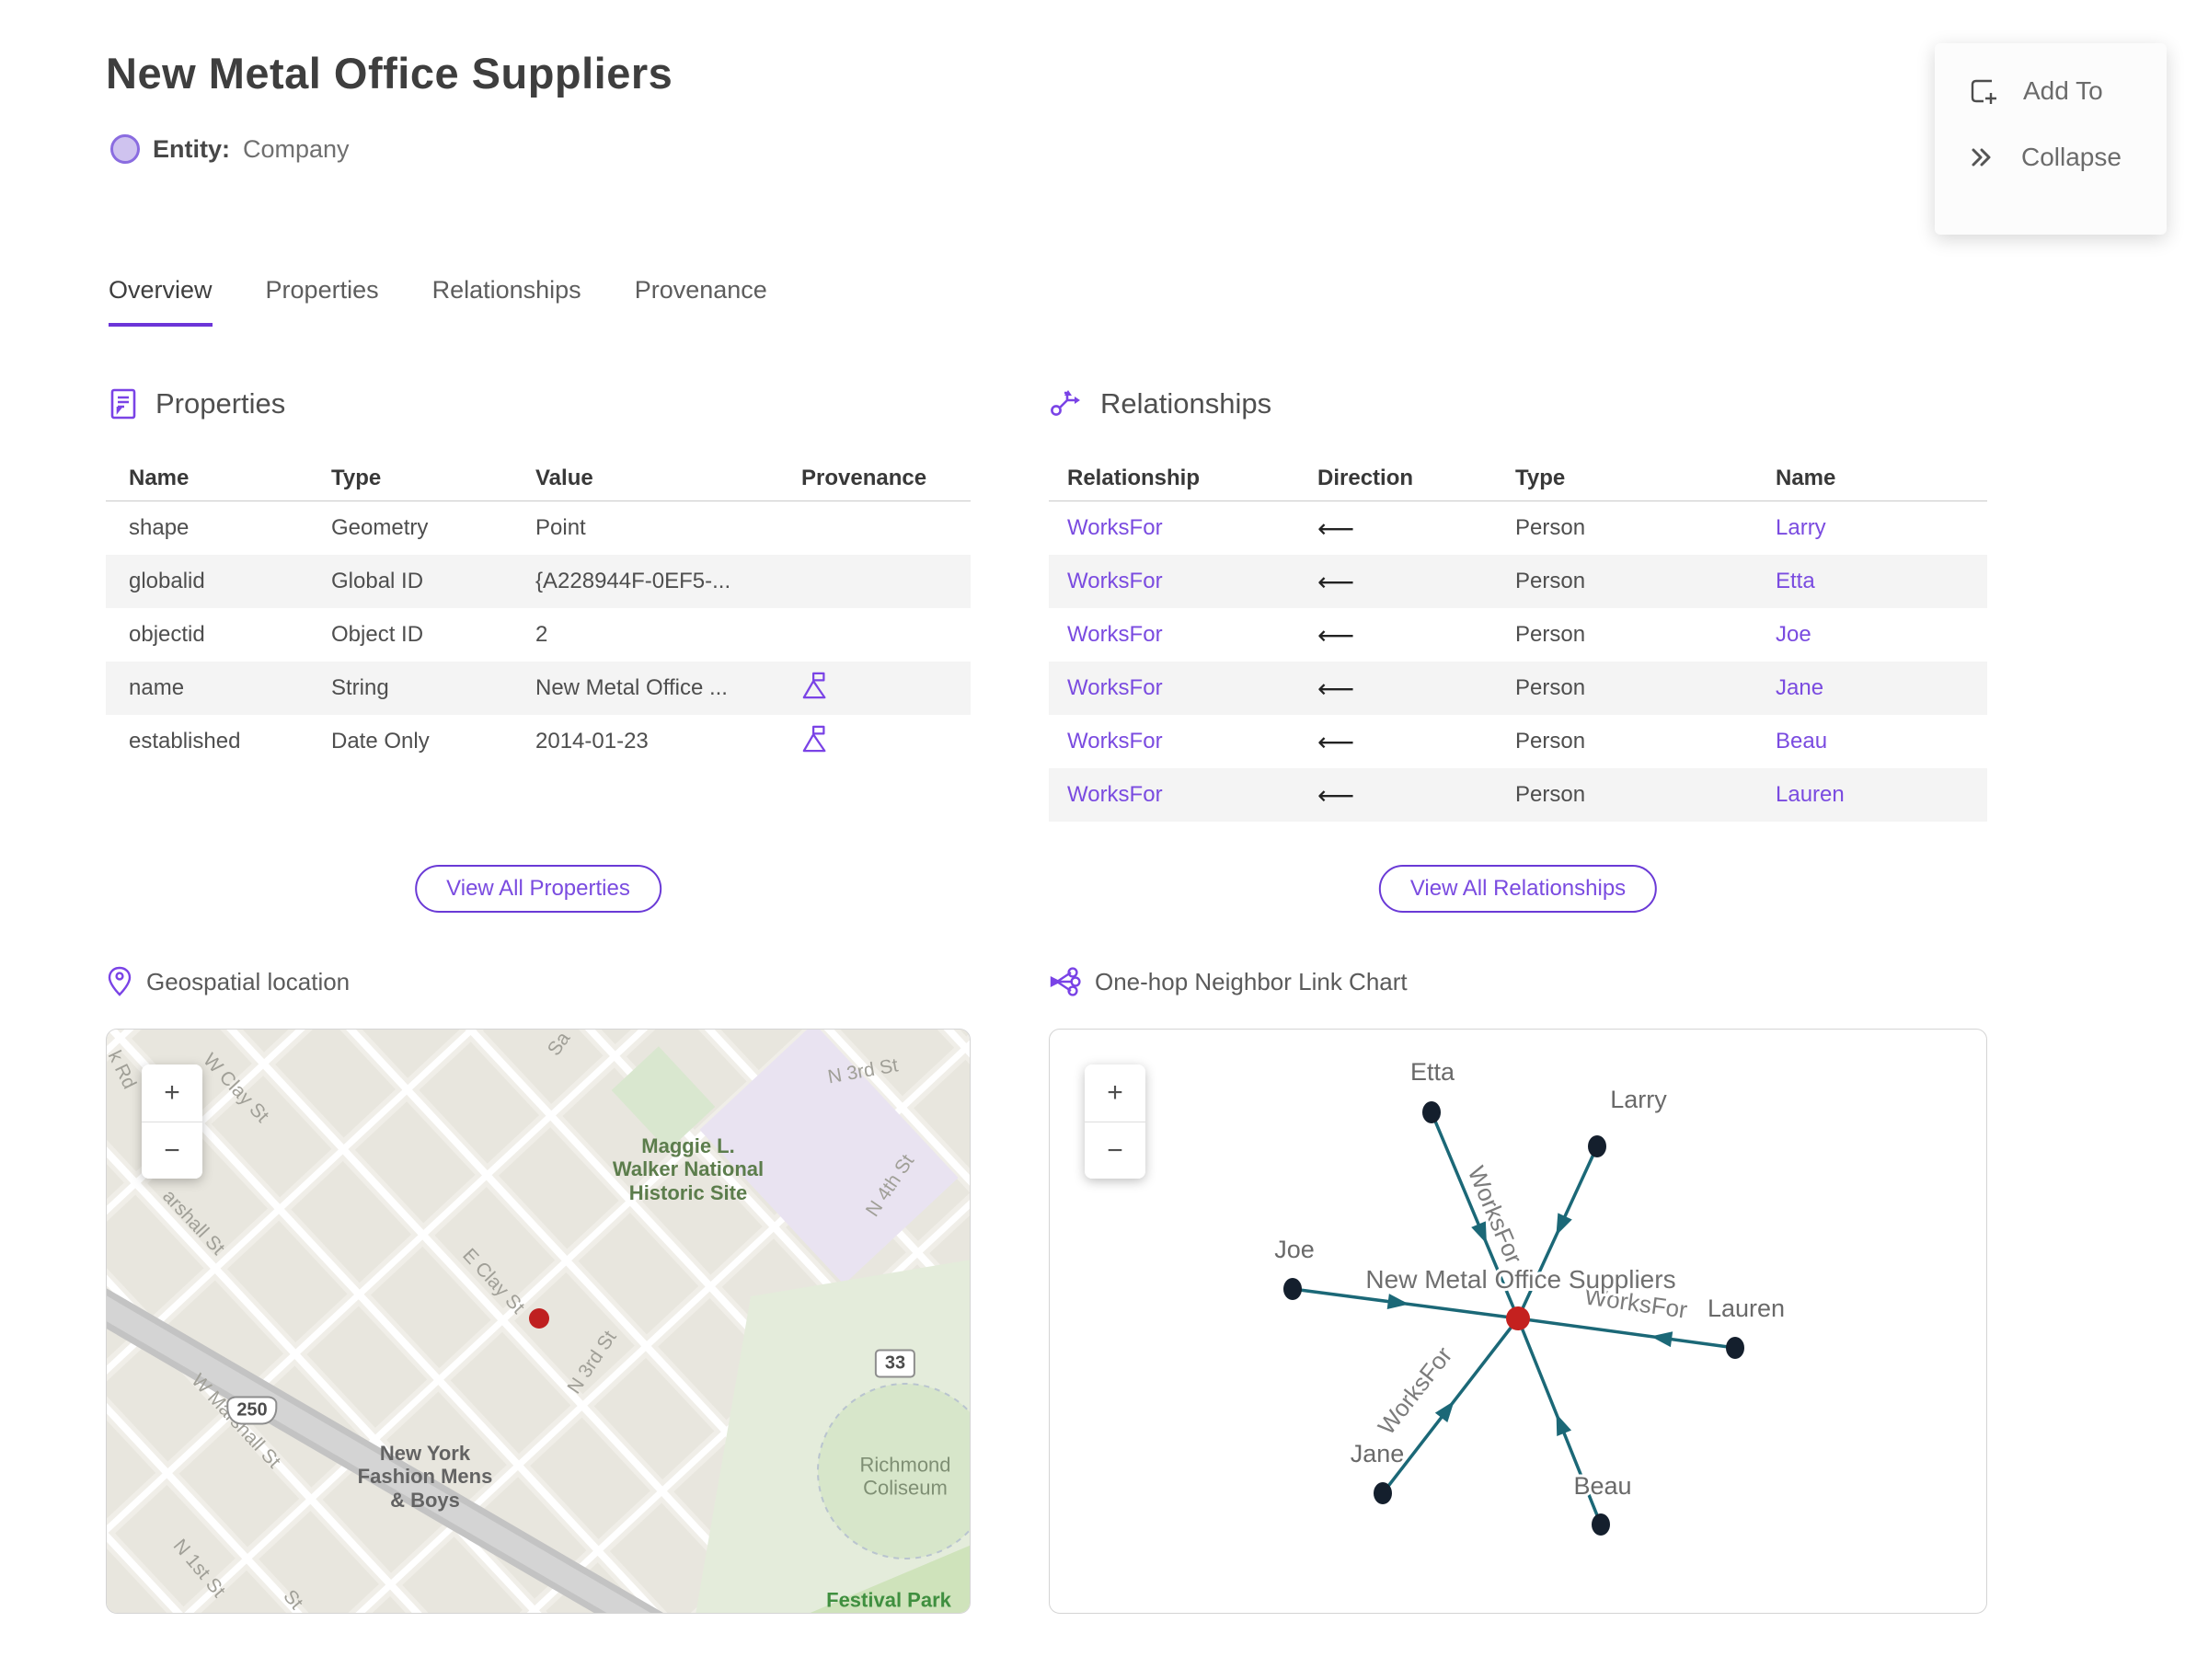 This screenshot has width=2208, height=1680. I want to click on name-link: Lauren, so click(1810, 794).